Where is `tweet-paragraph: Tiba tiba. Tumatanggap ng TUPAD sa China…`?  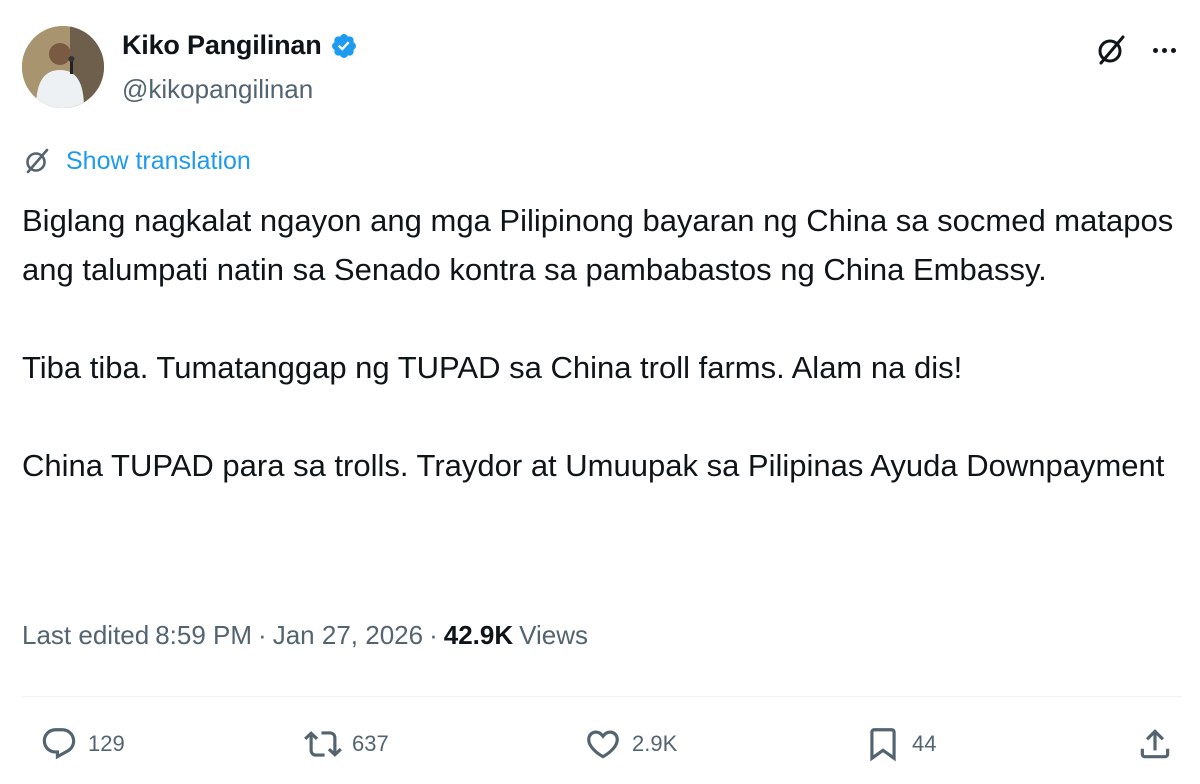 tweet-paragraph: Tiba tiba. Tumatanggap ng TUPAD sa China… is located at coordinates (492, 367).